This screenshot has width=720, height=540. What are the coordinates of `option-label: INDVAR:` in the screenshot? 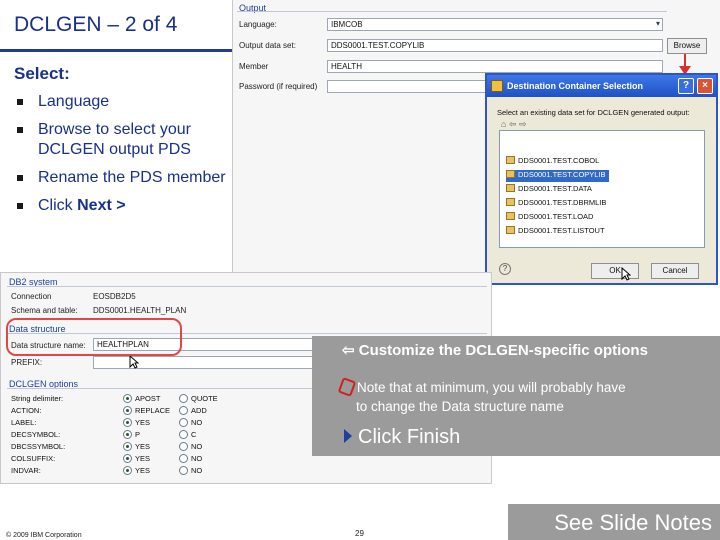 It's located at (26, 470).